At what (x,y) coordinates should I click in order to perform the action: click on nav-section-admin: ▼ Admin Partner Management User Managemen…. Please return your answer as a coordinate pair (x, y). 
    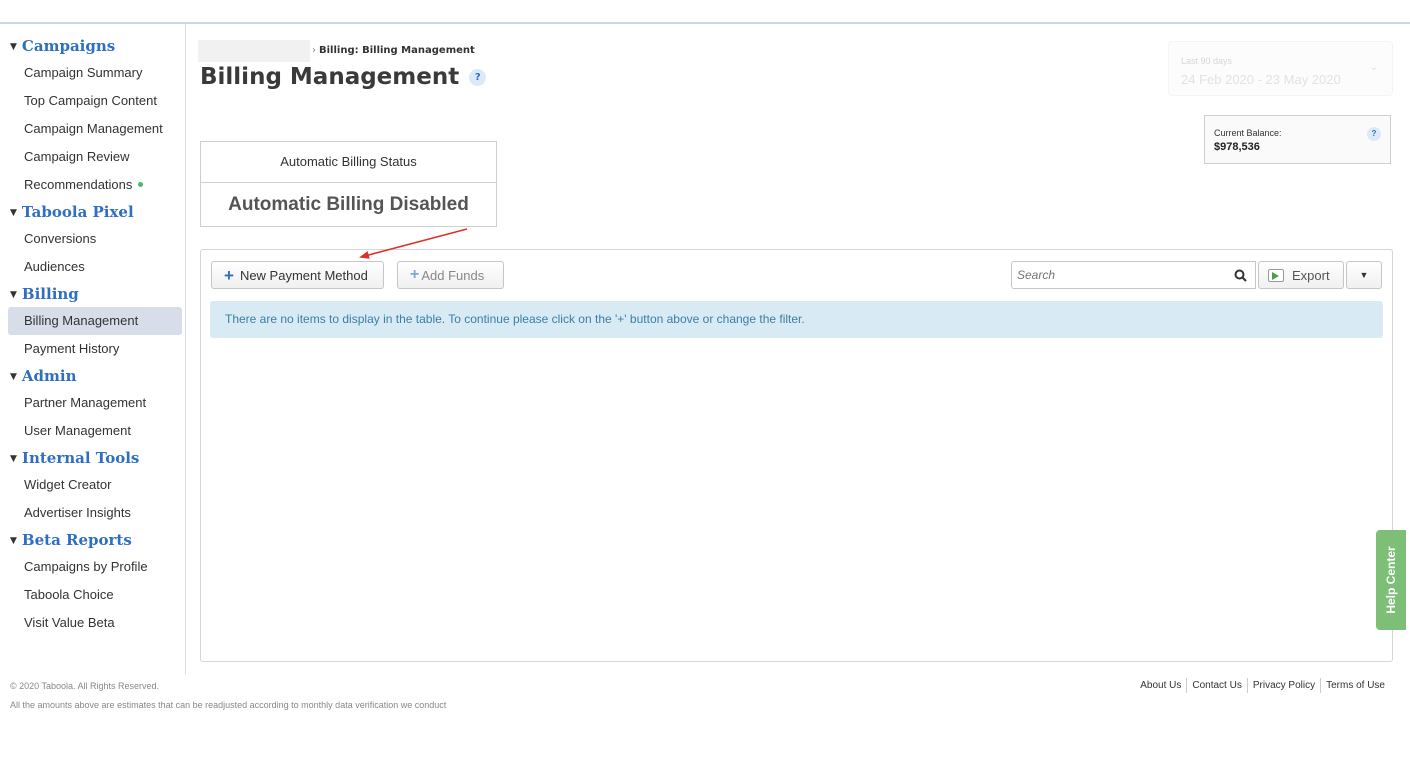
    Looking at the image, I should click on (97, 404).